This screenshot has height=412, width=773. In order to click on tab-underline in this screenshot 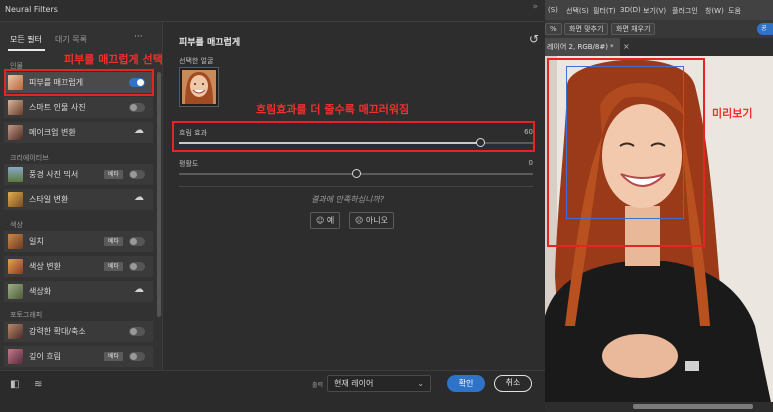, I will do `click(26, 50)`.